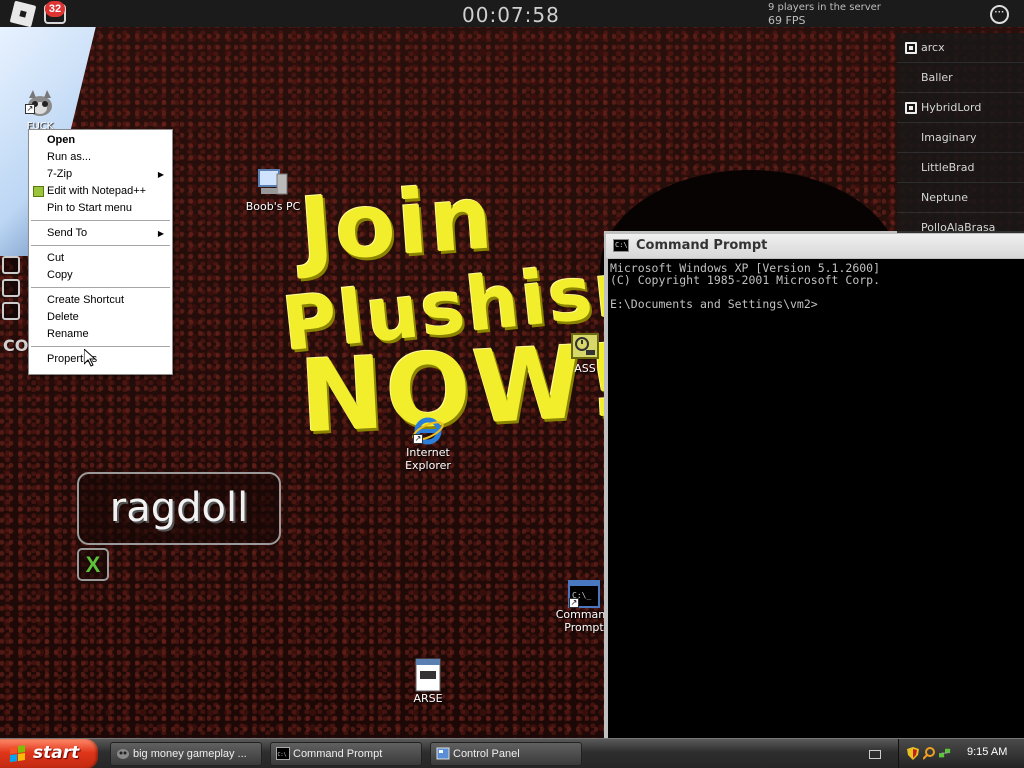 This screenshot has height=768, width=1024. I want to click on menu-item-label: Edit with Notepad++, so click(97, 191).